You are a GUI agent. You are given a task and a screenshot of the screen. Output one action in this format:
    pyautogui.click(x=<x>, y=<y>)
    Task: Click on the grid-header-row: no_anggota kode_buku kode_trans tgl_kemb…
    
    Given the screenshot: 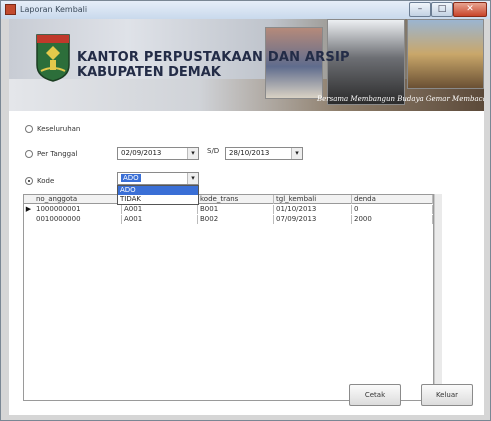 What is the action you would take?
    pyautogui.click(x=228, y=199)
    